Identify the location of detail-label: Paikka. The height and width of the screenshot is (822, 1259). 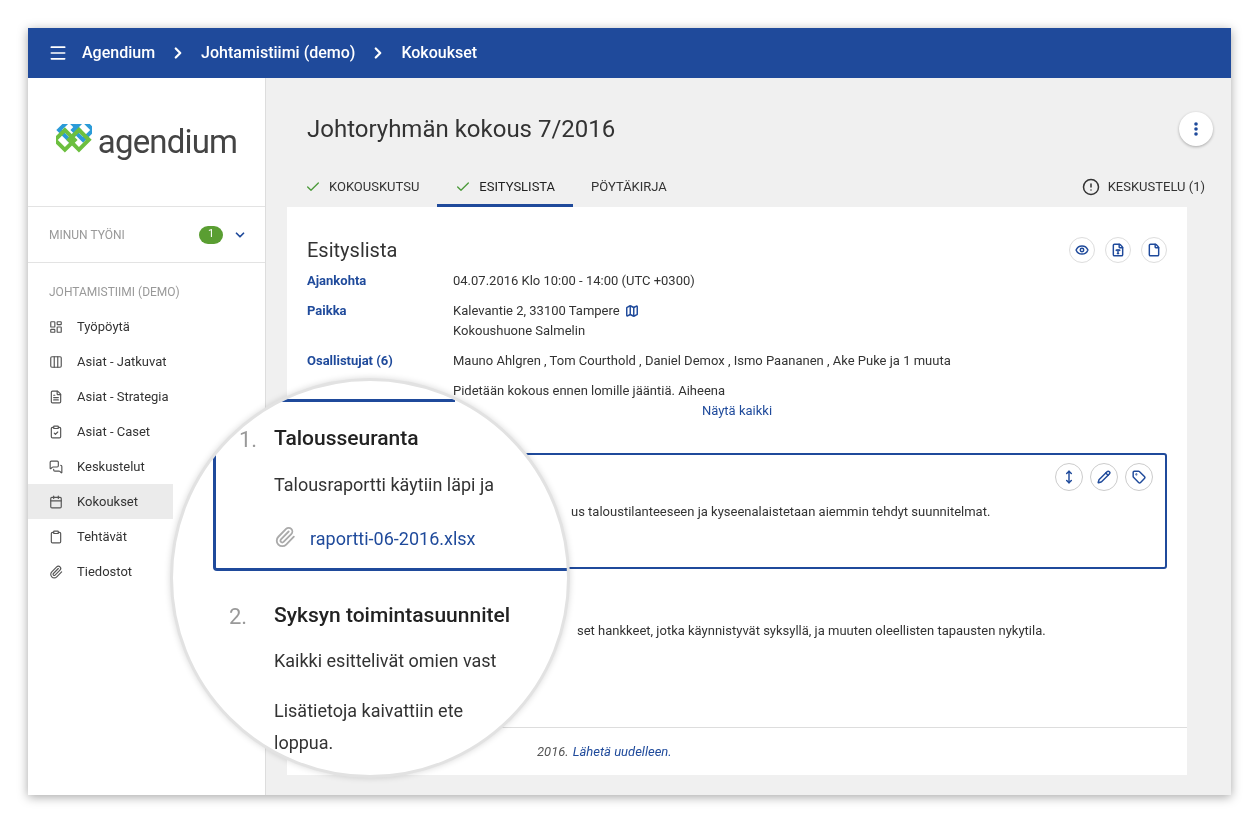
(327, 311).